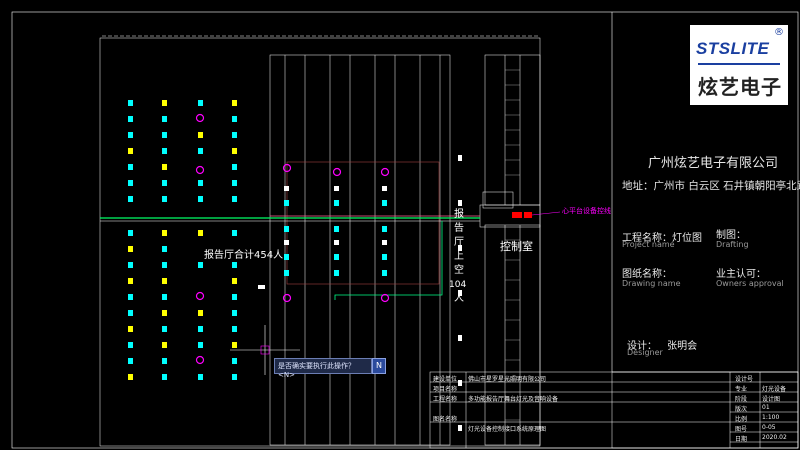 The height and width of the screenshot is (450, 800). Describe the element at coordinates (741, 409) in the screenshot. I see `table-key: 版次` at that location.